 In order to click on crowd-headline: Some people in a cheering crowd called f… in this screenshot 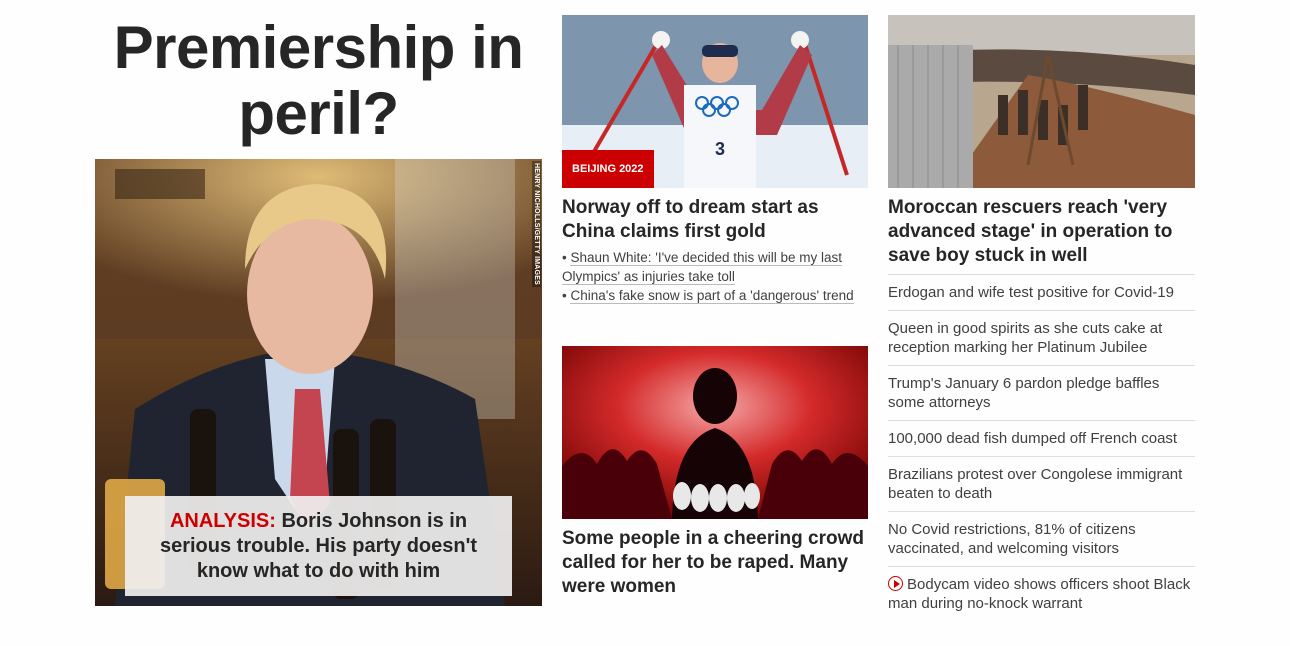, I will do `click(715, 563)`.